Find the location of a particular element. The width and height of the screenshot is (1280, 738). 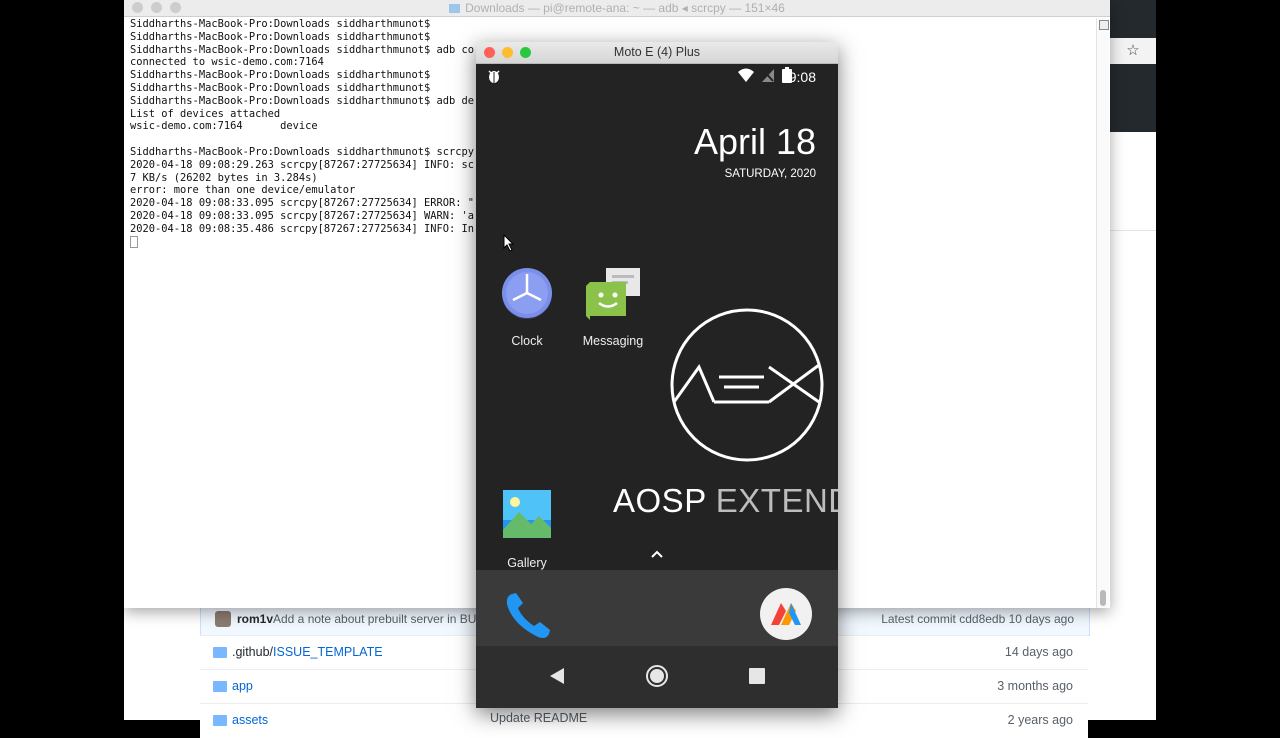

aex-logo-icon is located at coordinates (747, 385).